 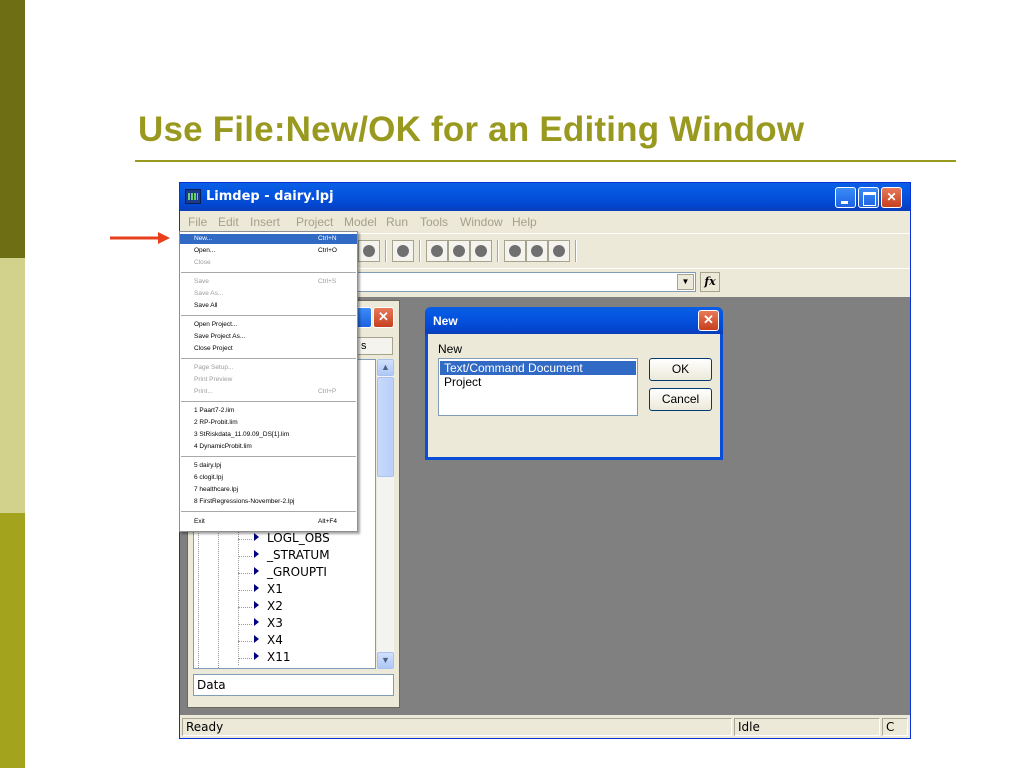 I want to click on variable-label: LOGL_OBS, so click(x=298, y=538).